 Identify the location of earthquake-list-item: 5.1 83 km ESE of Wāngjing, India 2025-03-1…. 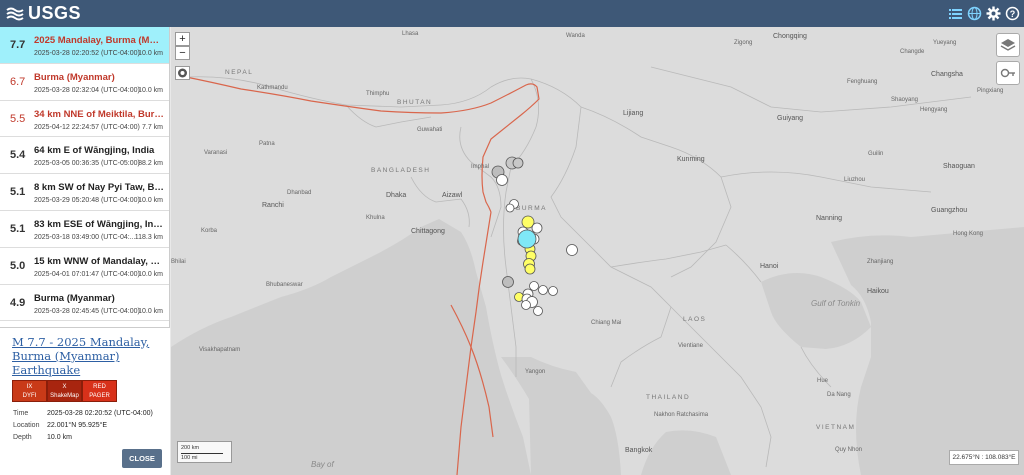
(84, 229).